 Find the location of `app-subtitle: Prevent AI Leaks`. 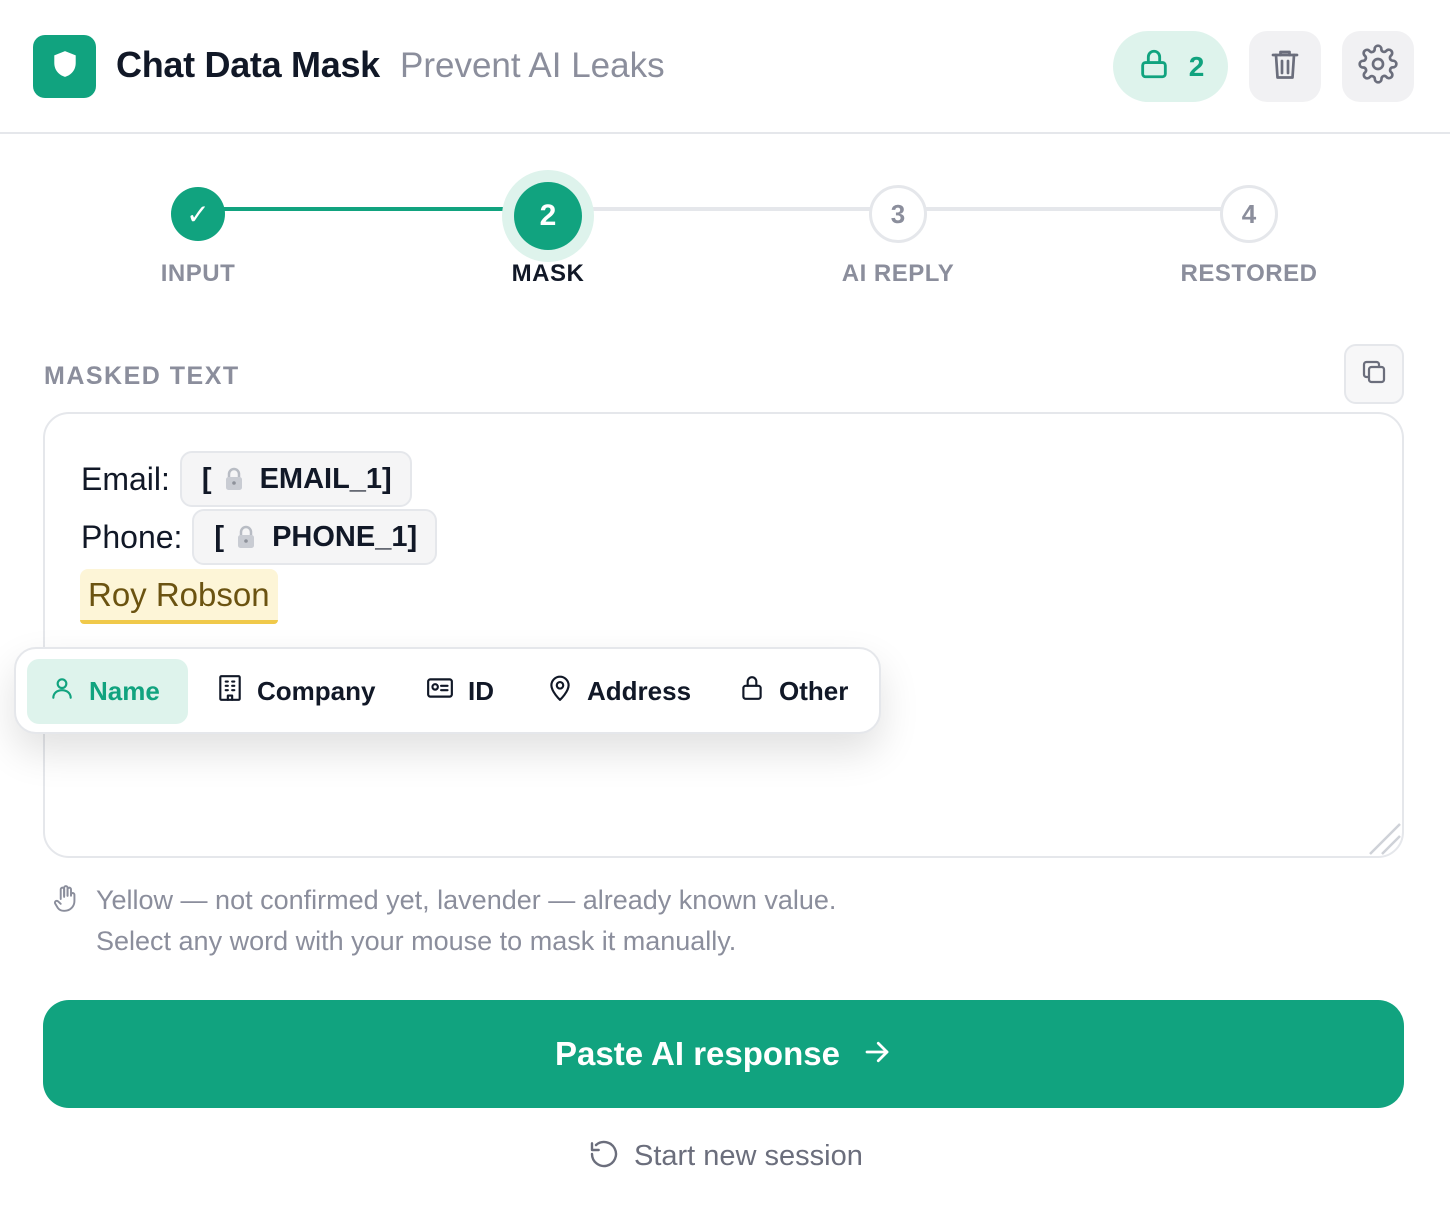

app-subtitle: Prevent AI Leaks is located at coordinates (532, 65).